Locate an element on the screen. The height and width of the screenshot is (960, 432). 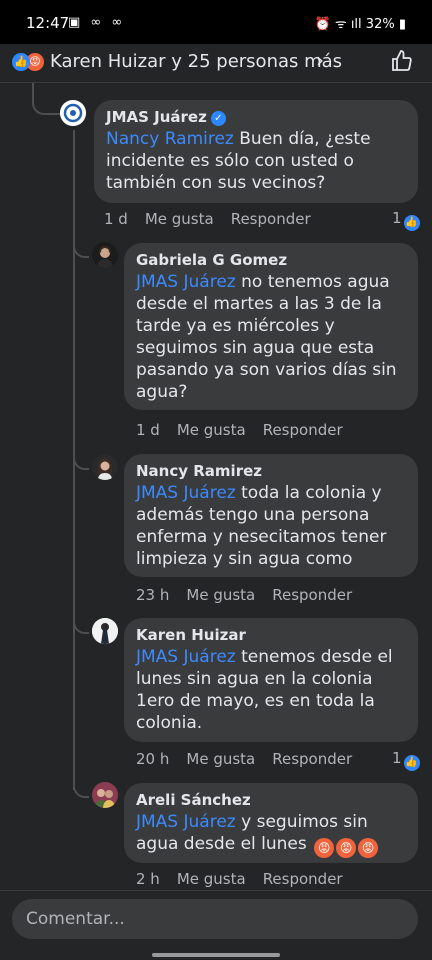
status-time: 12:47 is located at coordinates (48, 23).